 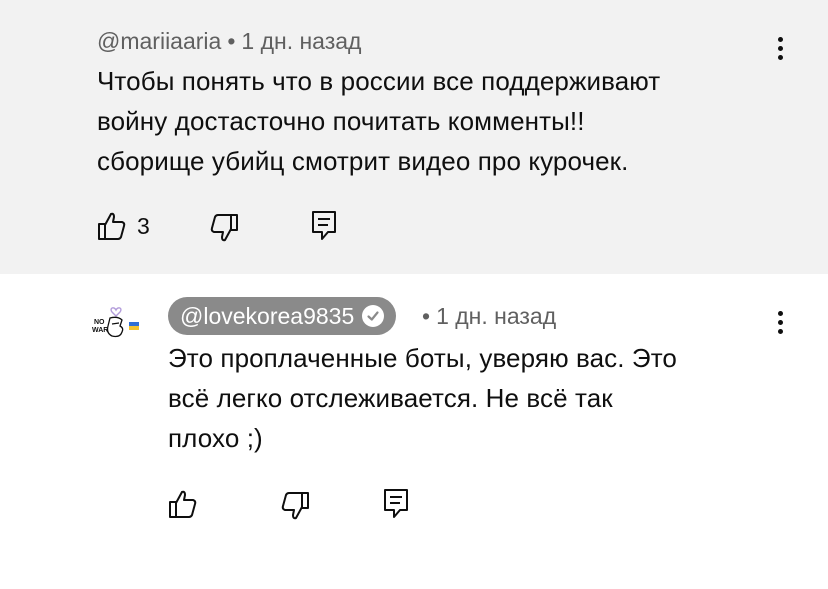 I want to click on reply-dislike-button, so click(x=295, y=506).